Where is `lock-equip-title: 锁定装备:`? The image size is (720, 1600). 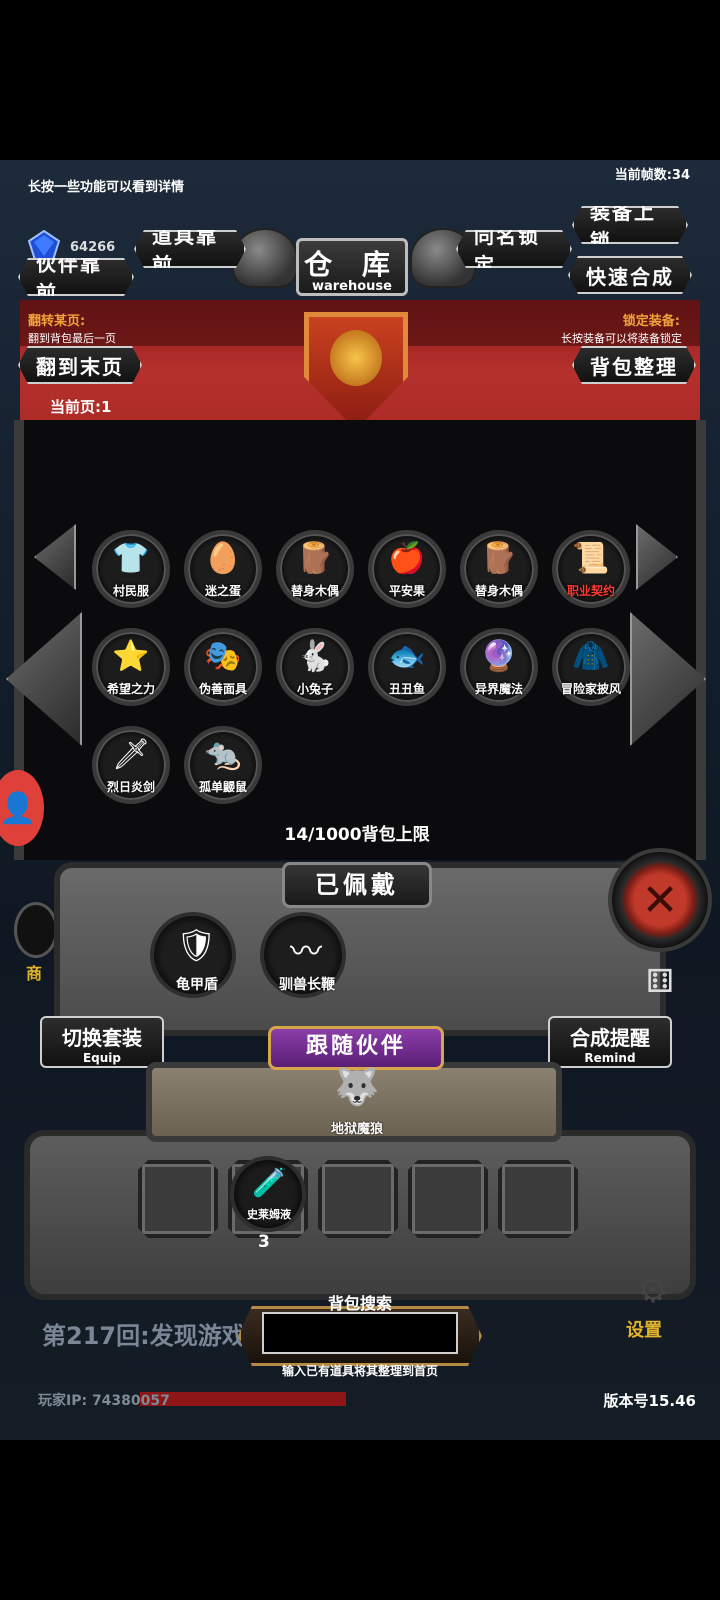 lock-equip-title: 锁定装备: is located at coordinates (651, 321).